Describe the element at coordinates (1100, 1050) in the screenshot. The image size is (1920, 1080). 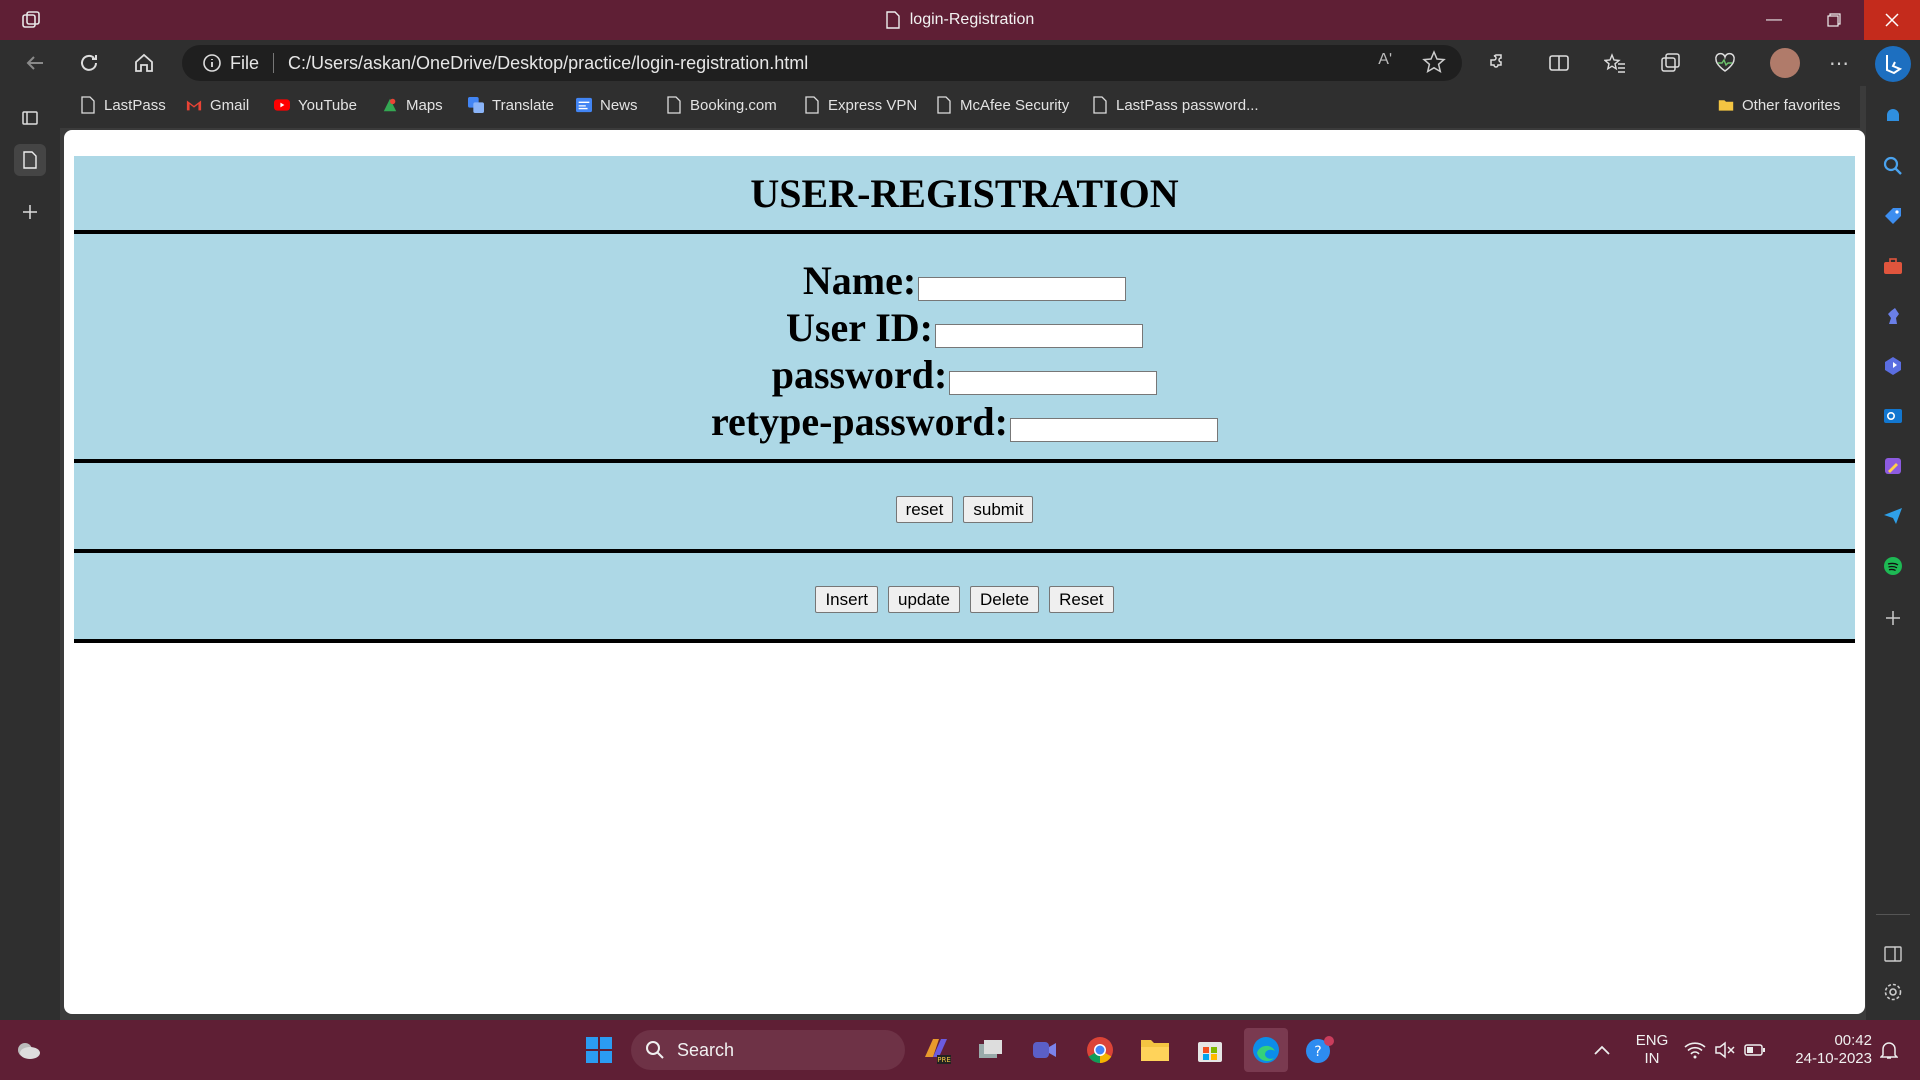
I see `chrome-icon` at that location.